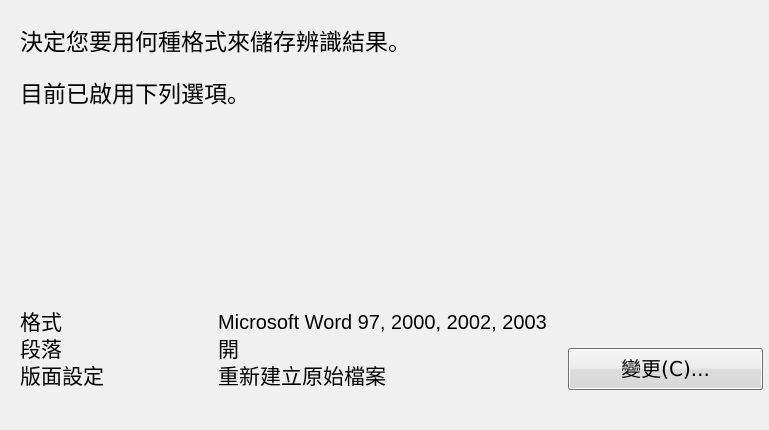 Image resolution: width=769 pixels, height=430 pixels. I want to click on setting-row-format: 格式 Microsoft Word 97, 2000, 2002, 2003, so click(390, 323).